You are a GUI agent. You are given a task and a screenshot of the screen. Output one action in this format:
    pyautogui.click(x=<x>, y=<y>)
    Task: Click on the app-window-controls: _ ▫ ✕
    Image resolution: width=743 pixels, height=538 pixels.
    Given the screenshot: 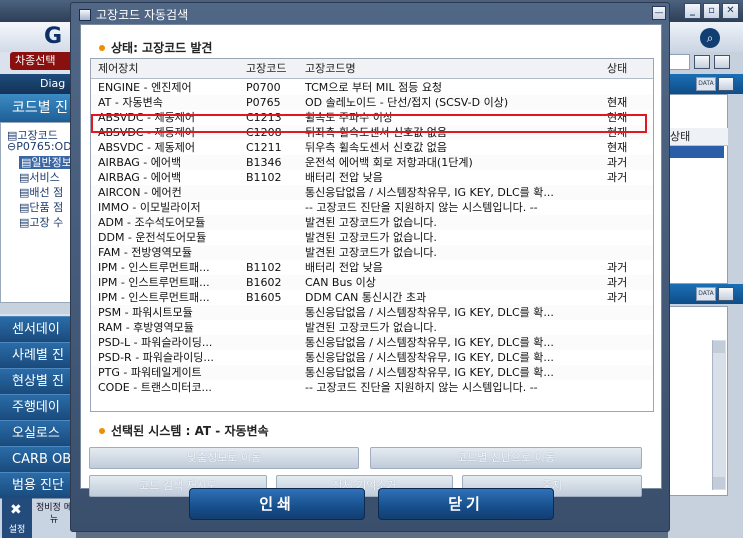 What is the action you would take?
    pyautogui.click(x=711, y=11)
    